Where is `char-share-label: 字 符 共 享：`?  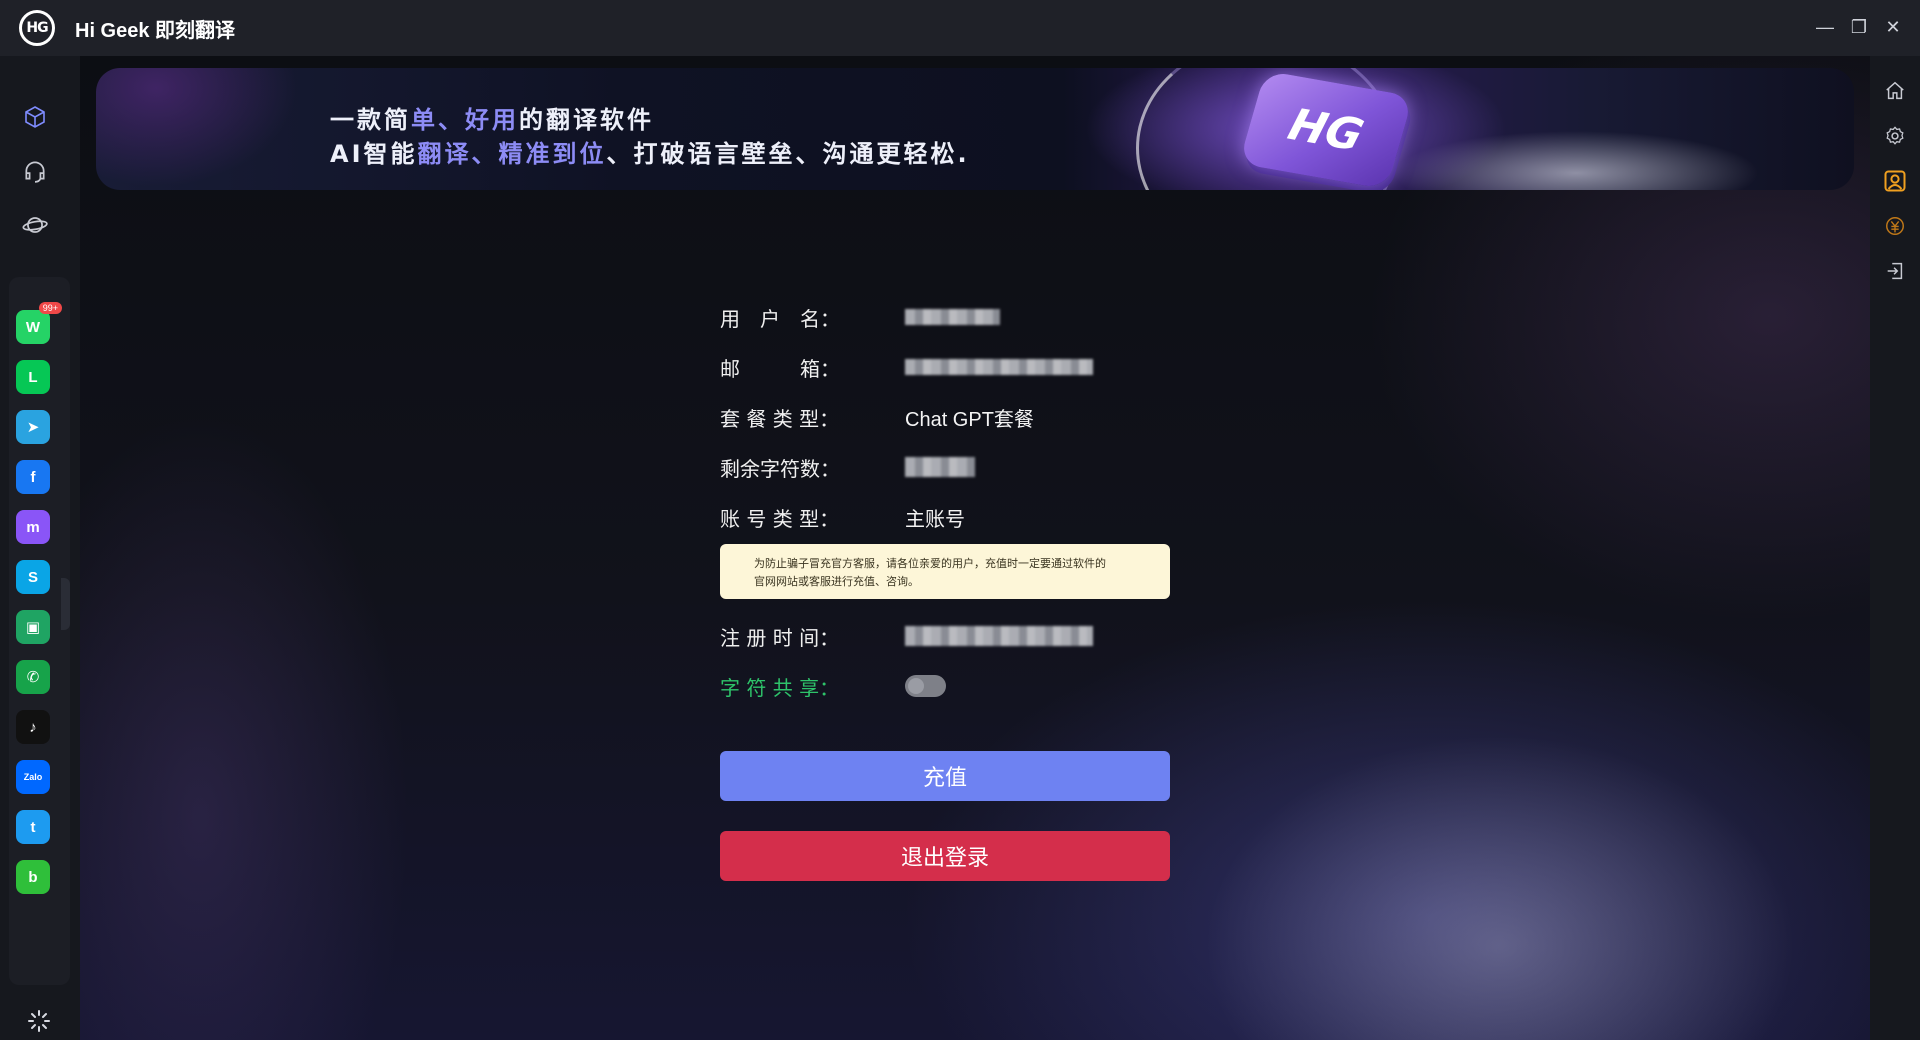
char-share-label: 字 符 共 享： is located at coordinates (780, 687).